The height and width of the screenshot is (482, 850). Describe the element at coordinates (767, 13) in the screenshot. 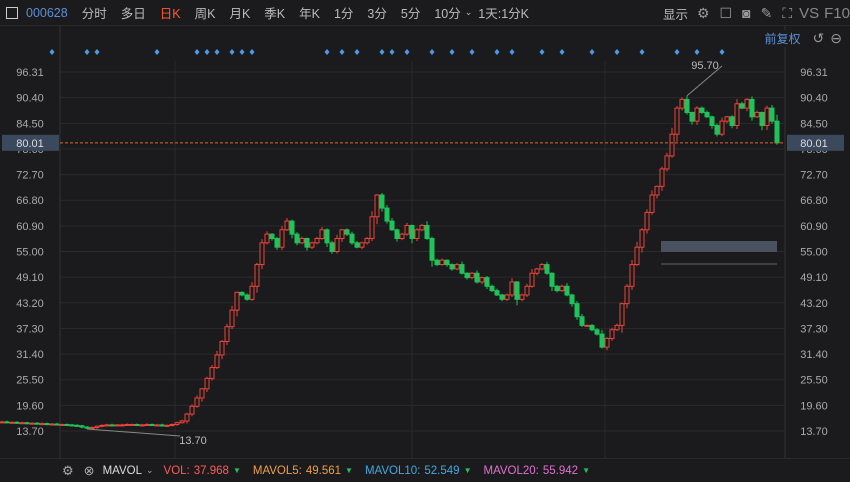

I see `pencil-icon: ✎` at that location.